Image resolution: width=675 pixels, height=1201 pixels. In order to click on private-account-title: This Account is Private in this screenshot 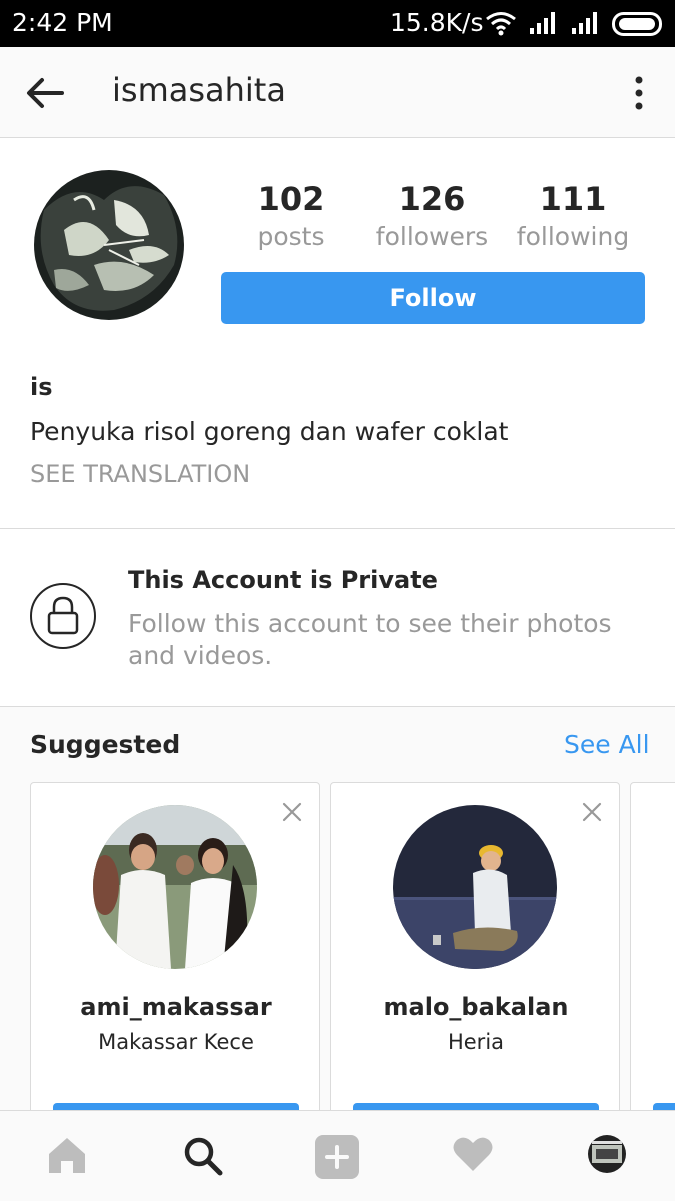, I will do `click(283, 580)`.